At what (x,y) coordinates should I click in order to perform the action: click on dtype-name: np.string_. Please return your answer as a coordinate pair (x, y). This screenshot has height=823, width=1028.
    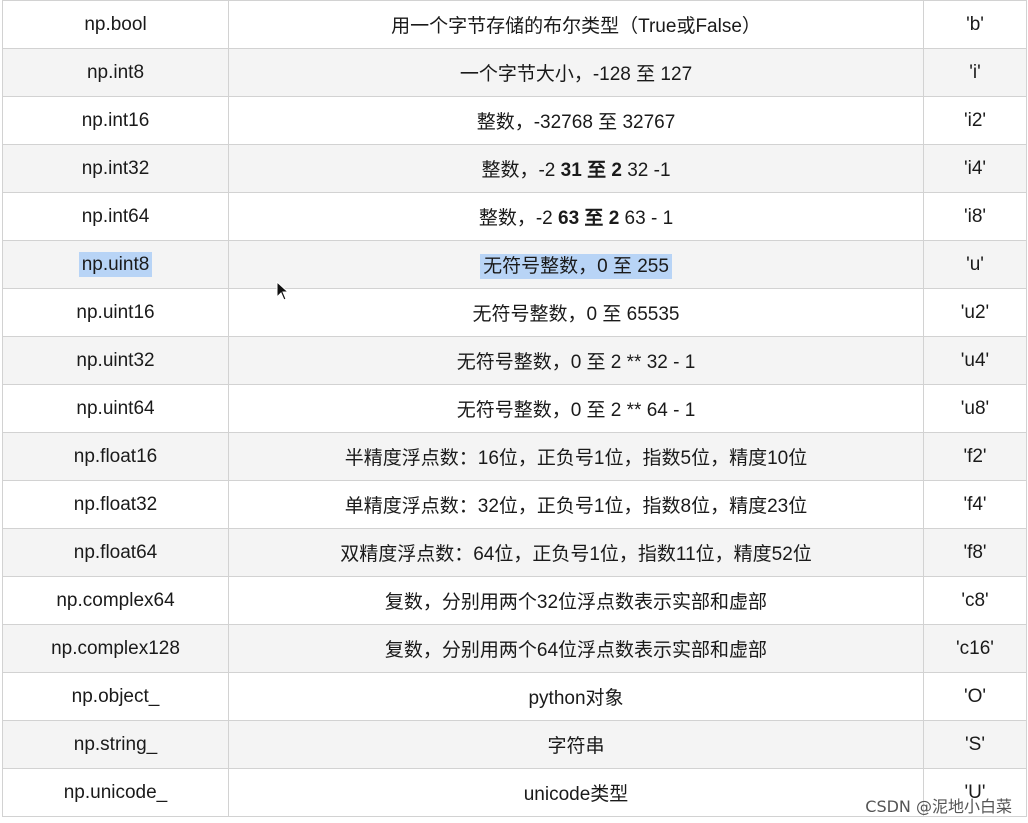
    Looking at the image, I should click on (115, 744).